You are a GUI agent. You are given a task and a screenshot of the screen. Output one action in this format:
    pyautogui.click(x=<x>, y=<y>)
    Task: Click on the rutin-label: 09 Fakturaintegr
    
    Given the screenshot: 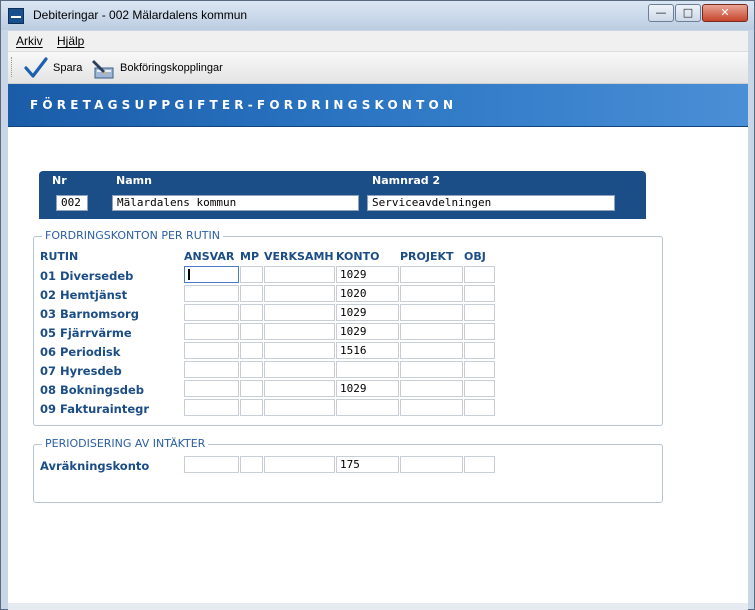 What is the action you would take?
    pyautogui.click(x=95, y=409)
    